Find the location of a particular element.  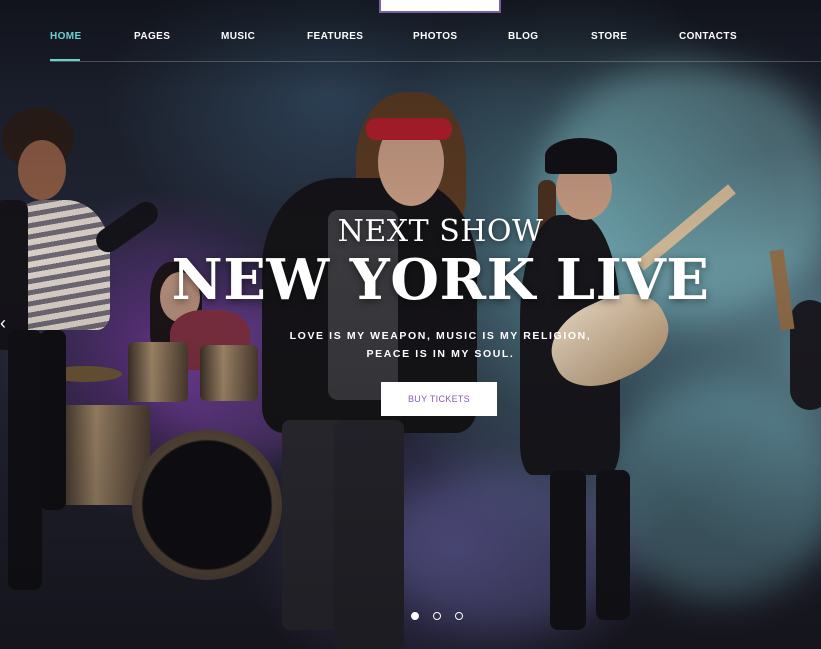

chevron-left-icon: ‹ is located at coordinates (7, 323).